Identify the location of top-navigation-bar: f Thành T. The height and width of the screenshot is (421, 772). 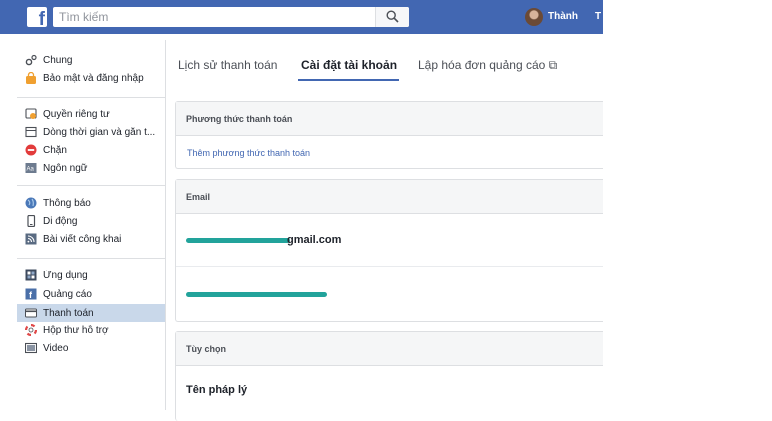
(301, 17).